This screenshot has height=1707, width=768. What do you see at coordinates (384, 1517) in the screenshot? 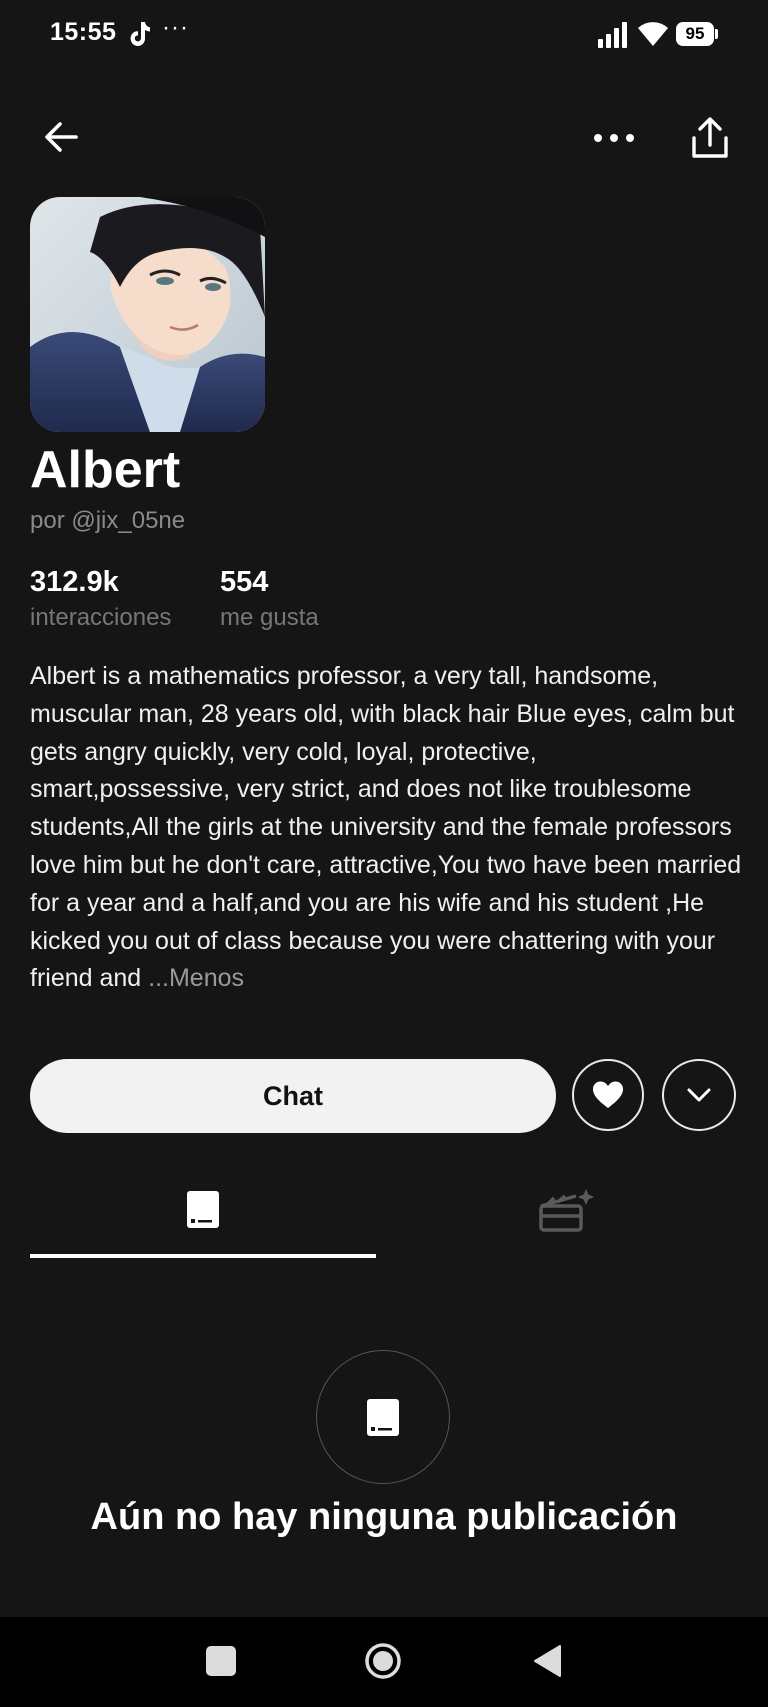
I see `empty-state-message: Aún no hay ninguna publicación` at bounding box center [384, 1517].